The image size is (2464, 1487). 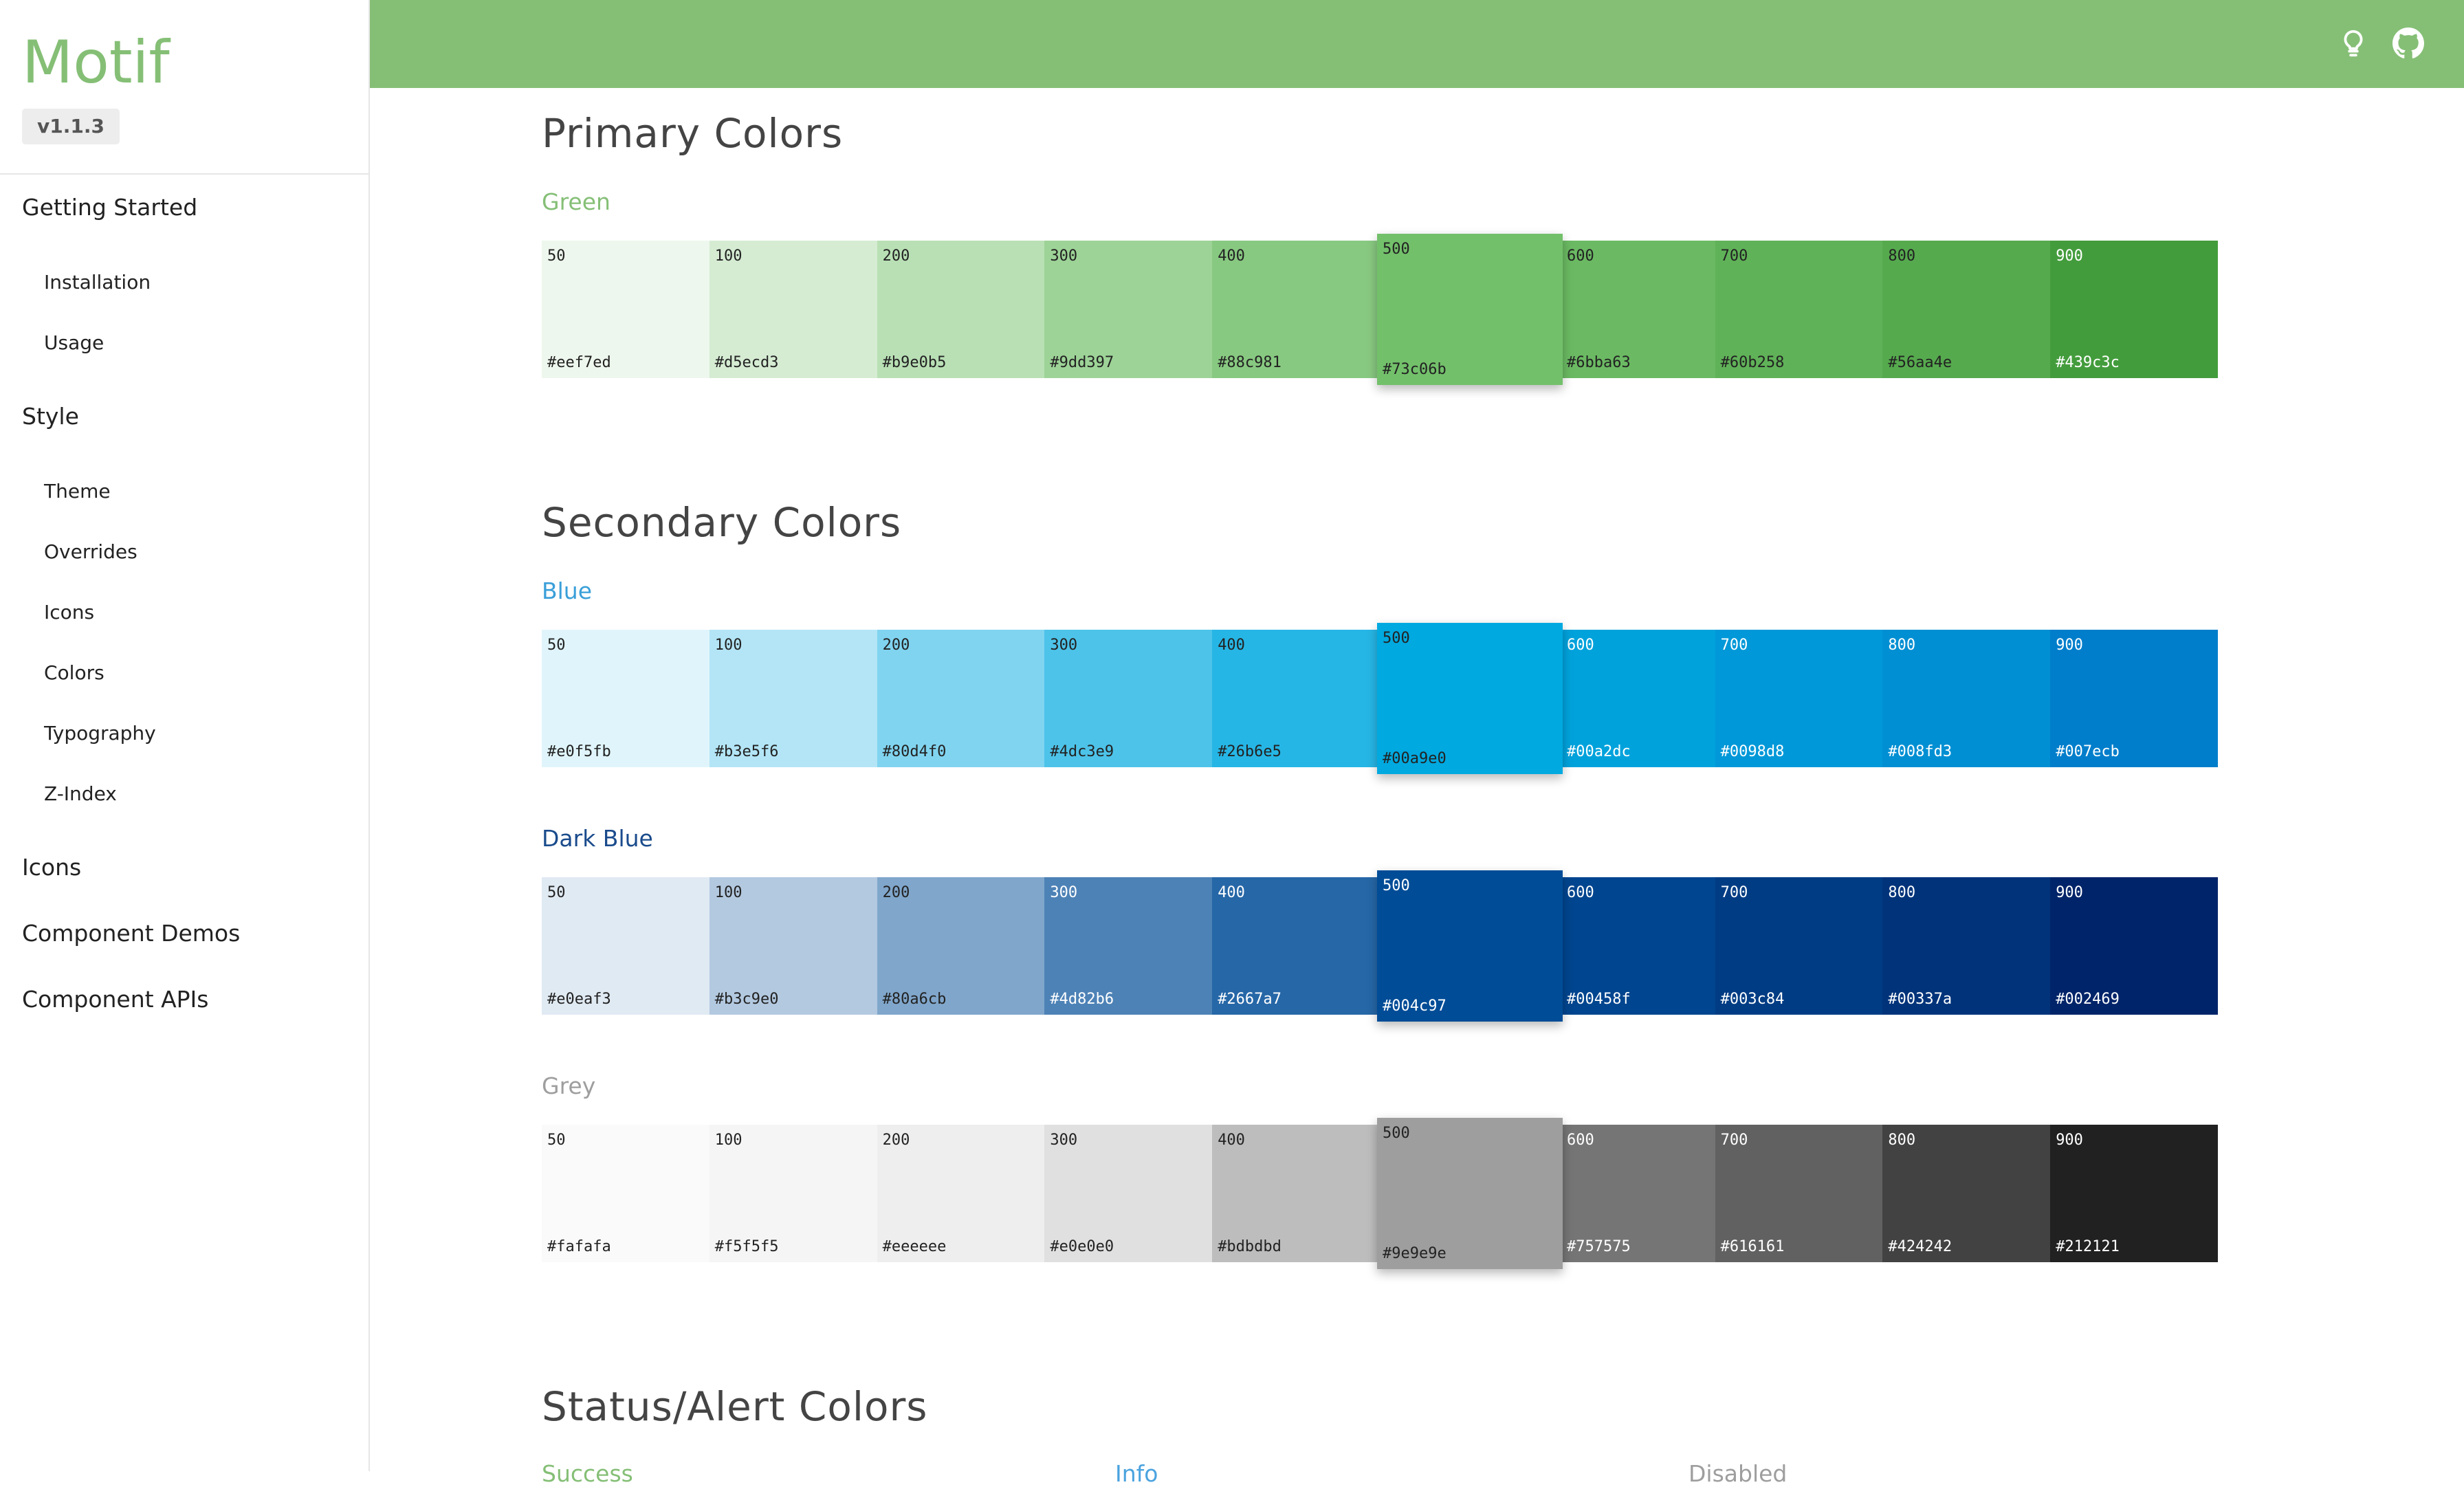 What do you see at coordinates (2088, 751) in the screenshot?
I see `swatch-hex-label: #007ecb` at bounding box center [2088, 751].